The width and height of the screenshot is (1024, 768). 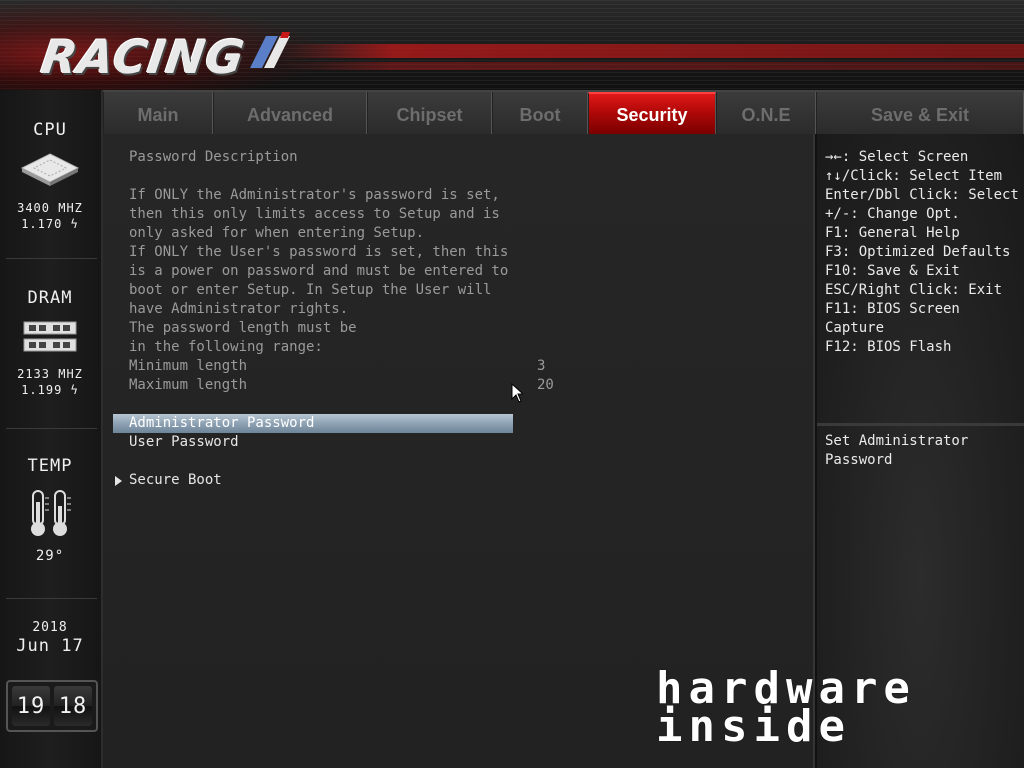 What do you see at coordinates (188, 366) in the screenshot?
I see `min-length-label: Minimum length` at bounding box center [188, 366].